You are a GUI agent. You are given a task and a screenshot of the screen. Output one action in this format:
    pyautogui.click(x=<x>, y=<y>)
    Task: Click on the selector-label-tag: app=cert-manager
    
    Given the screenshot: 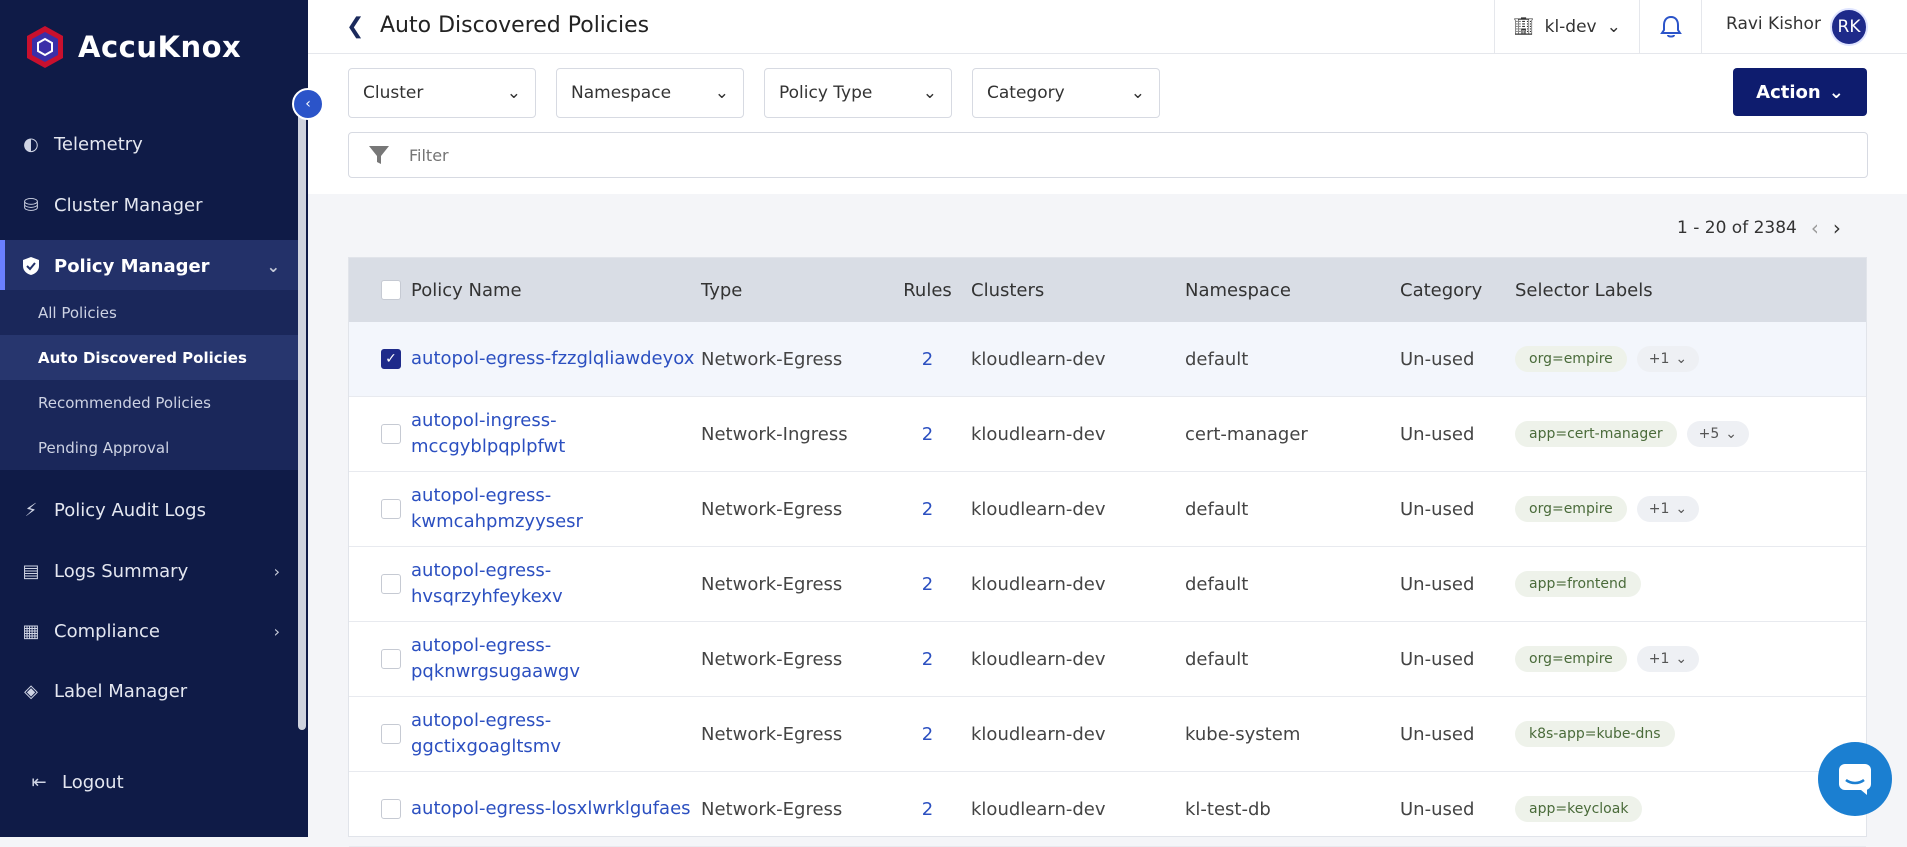 What is the action you would take?
    pyautogui.click(x=1596, y=434)
    